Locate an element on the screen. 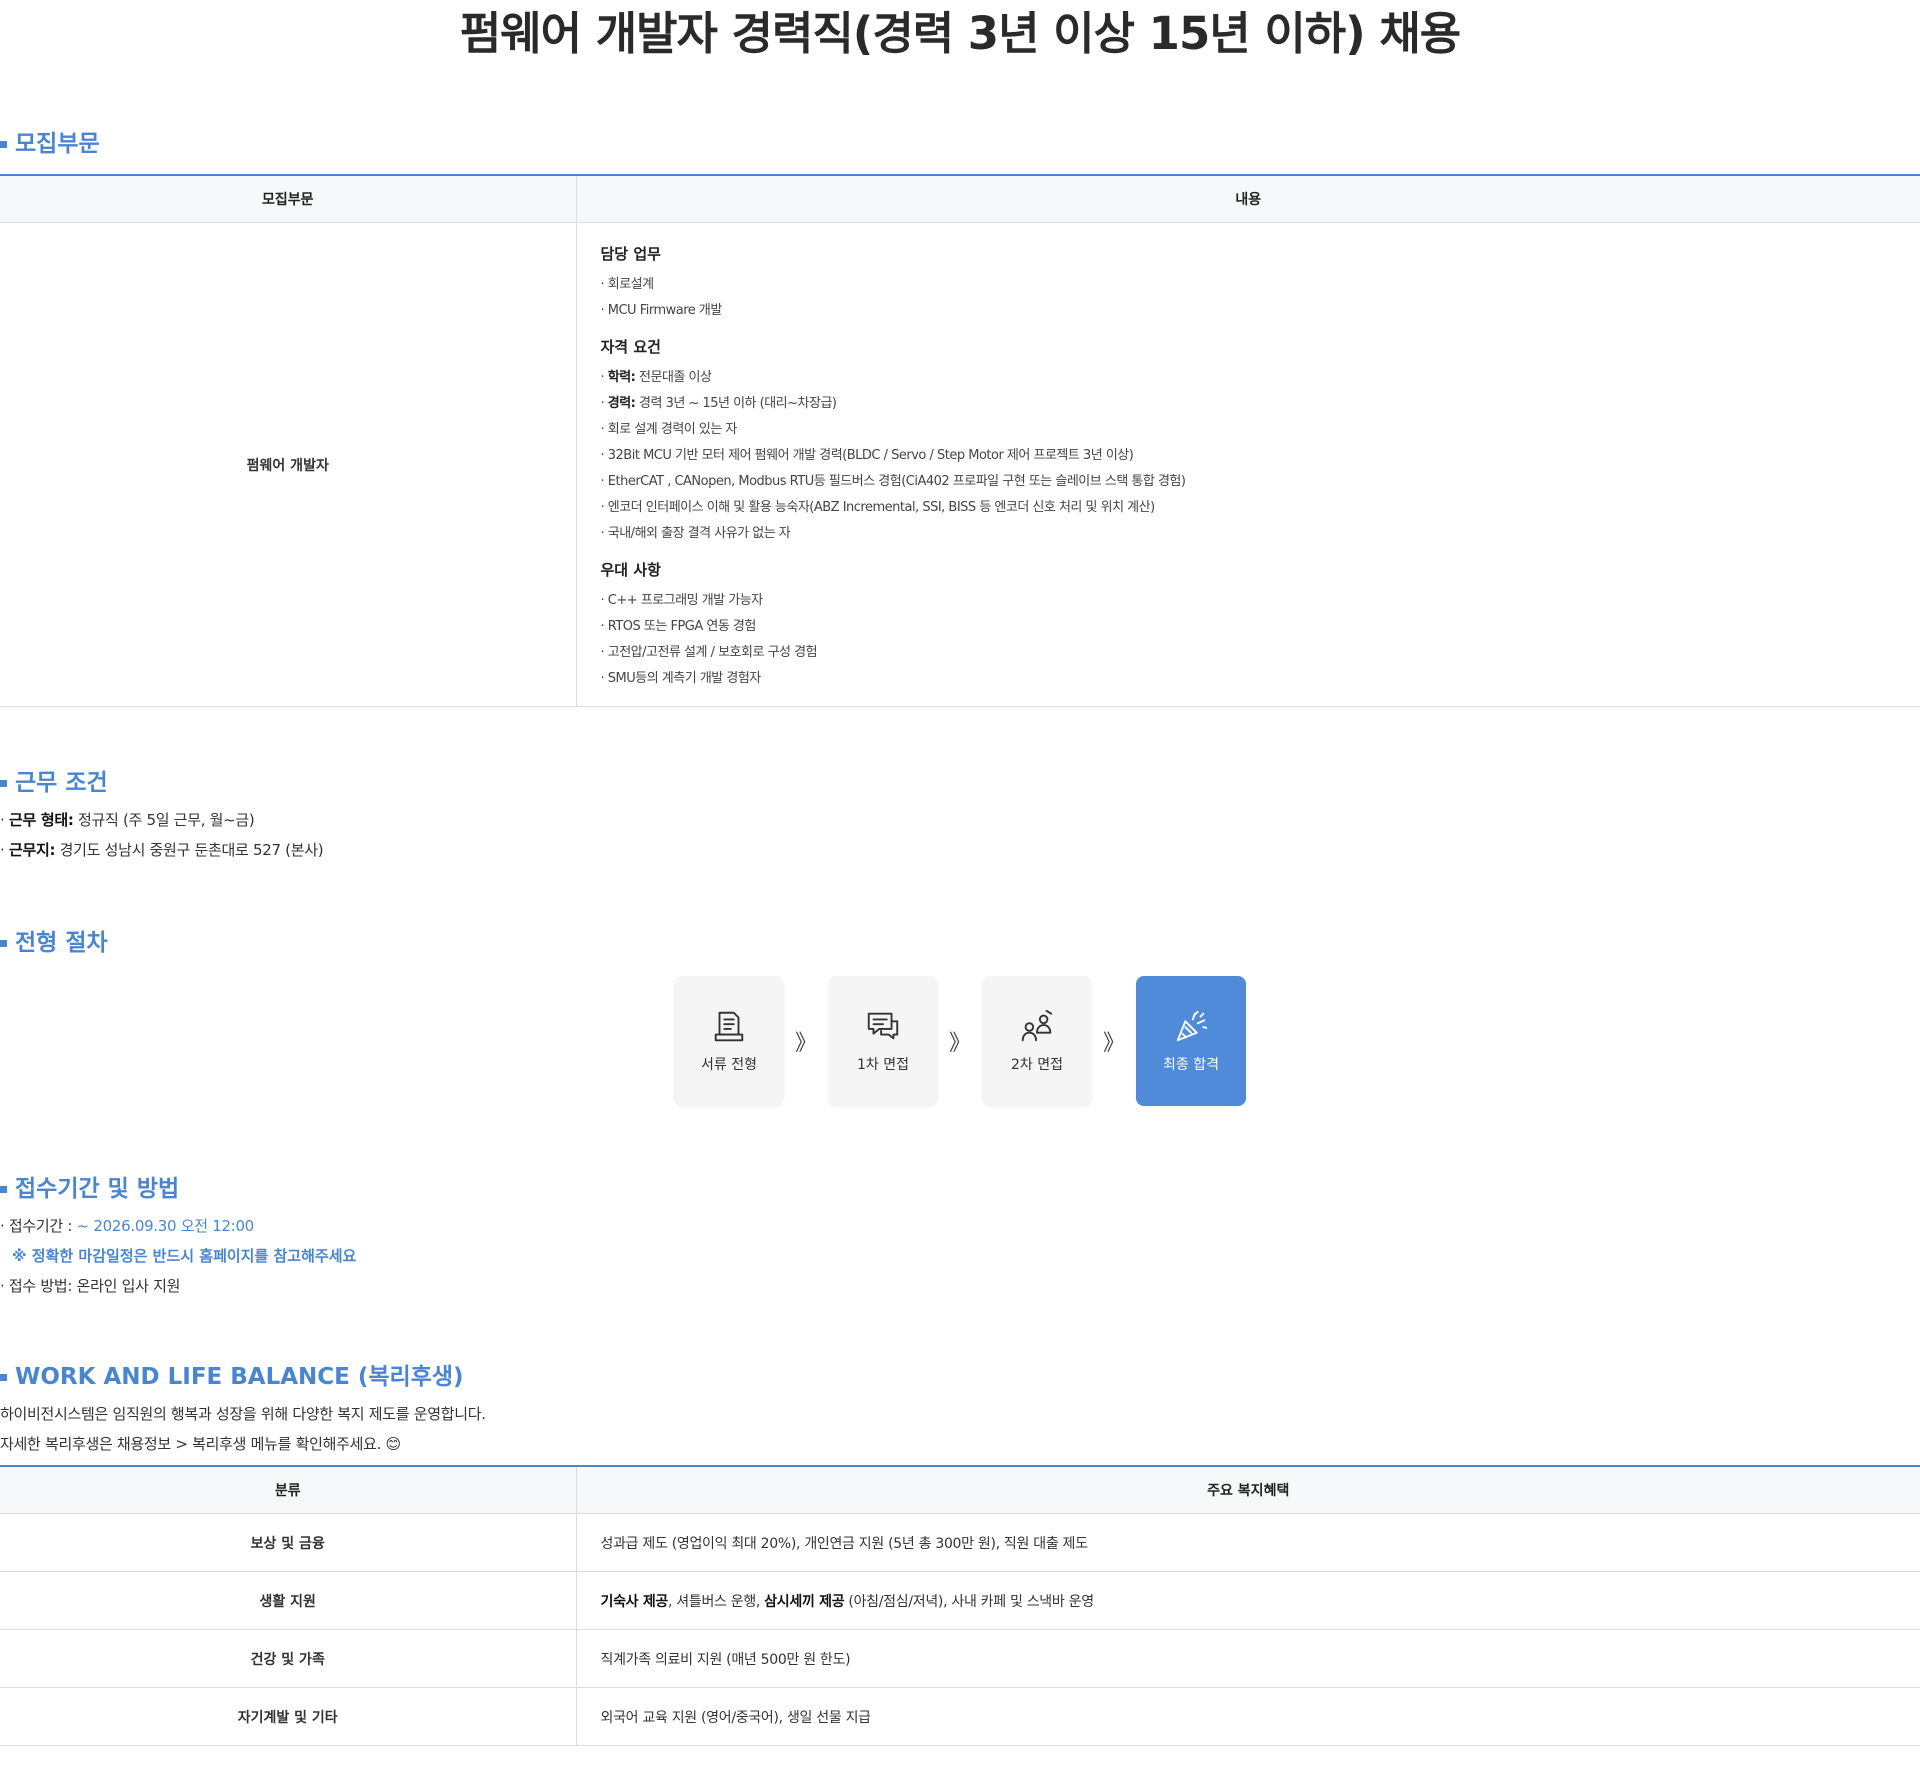  step-second-interview: 2차 면접 is located at coordinates (1037, 1041).